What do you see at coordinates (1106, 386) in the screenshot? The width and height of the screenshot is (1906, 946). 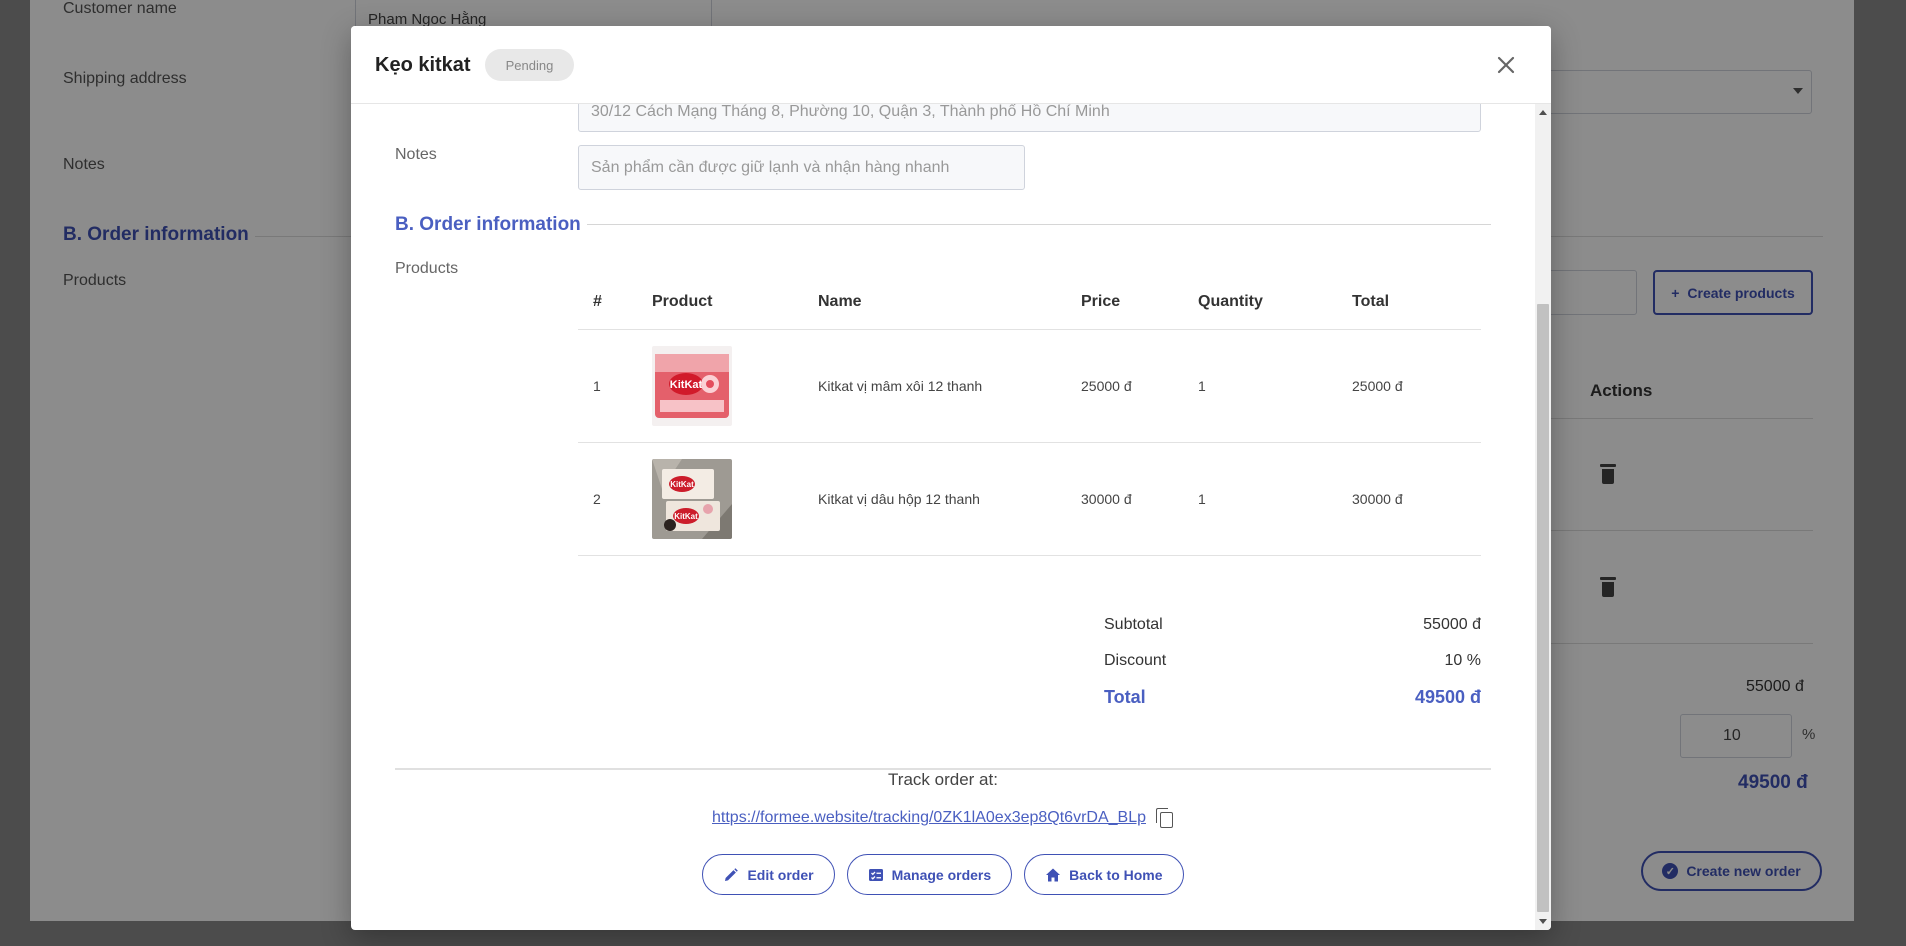 I see `row-price: 25000 đ` at bounding box center [1106, 386].